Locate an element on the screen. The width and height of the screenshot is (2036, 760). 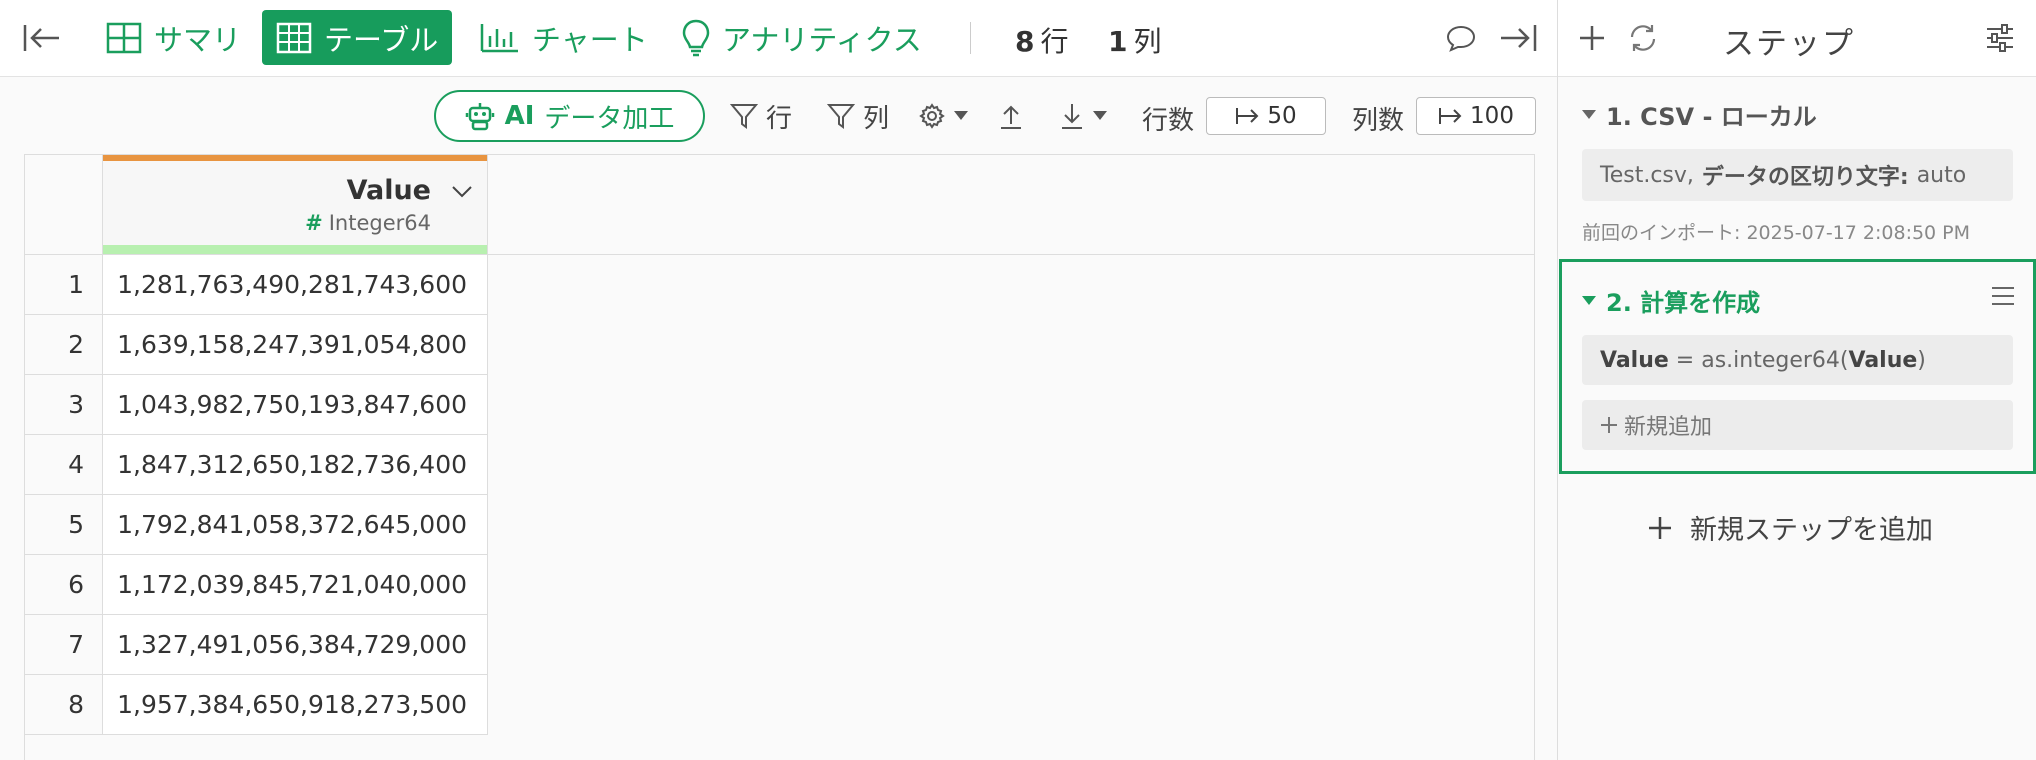
row-count: 8行 is located at coordinates (1042, 40).